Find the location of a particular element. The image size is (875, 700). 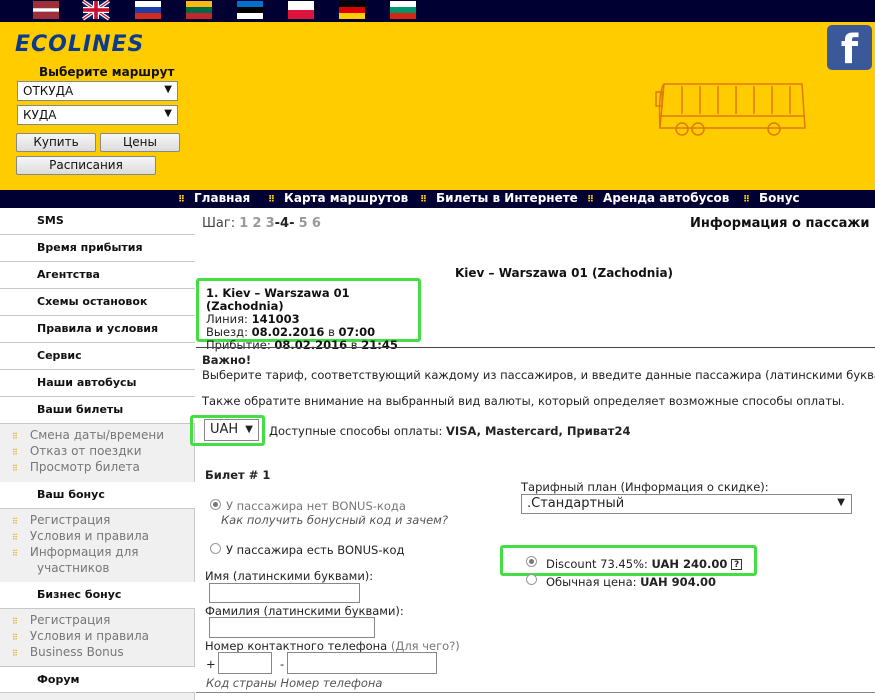

nav-label: Бонус is located at coordinates (779, 198).